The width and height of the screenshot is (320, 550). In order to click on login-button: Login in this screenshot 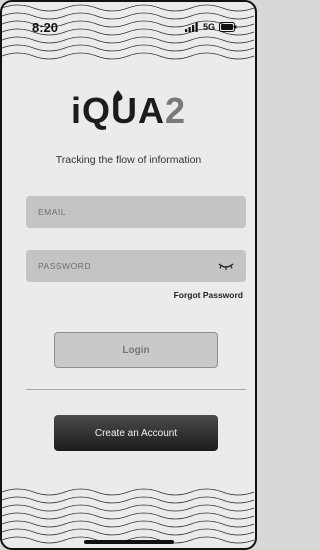, I will do `click(136, 350)`.